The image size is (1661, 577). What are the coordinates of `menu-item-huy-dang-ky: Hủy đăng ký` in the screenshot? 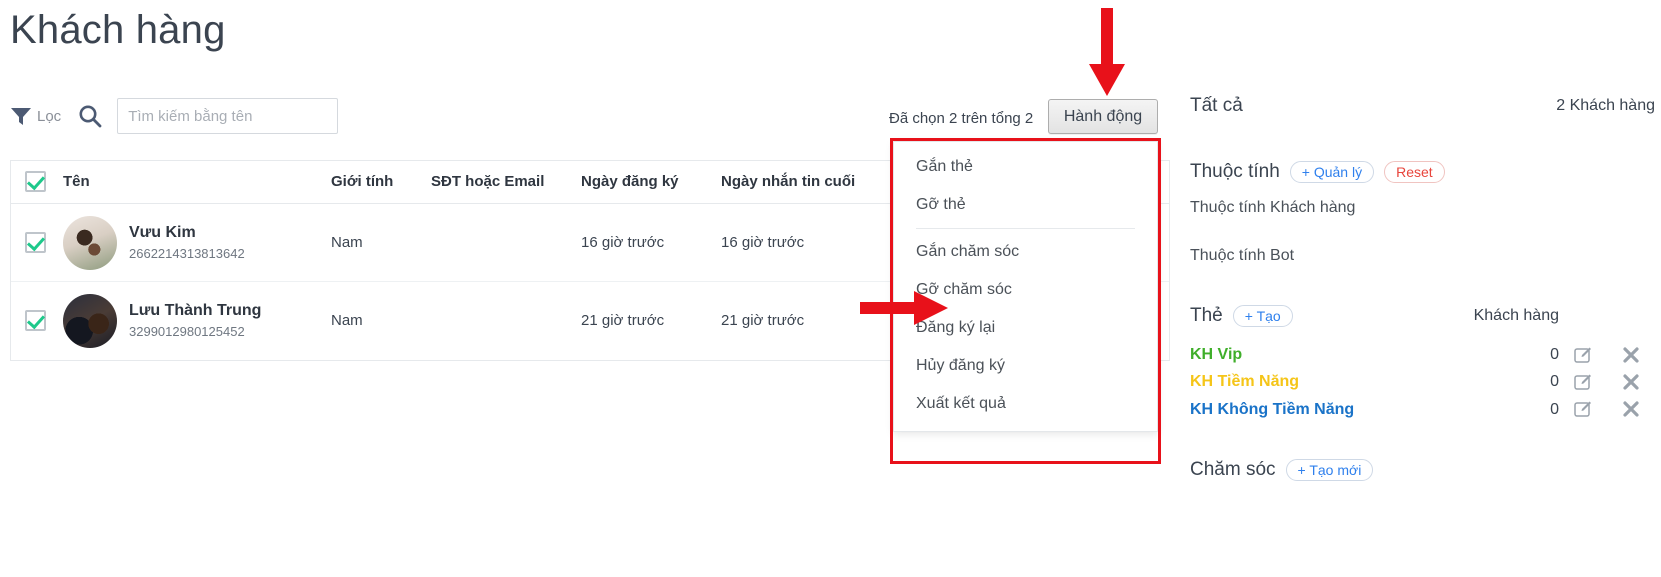 It's located at (1025, 366).